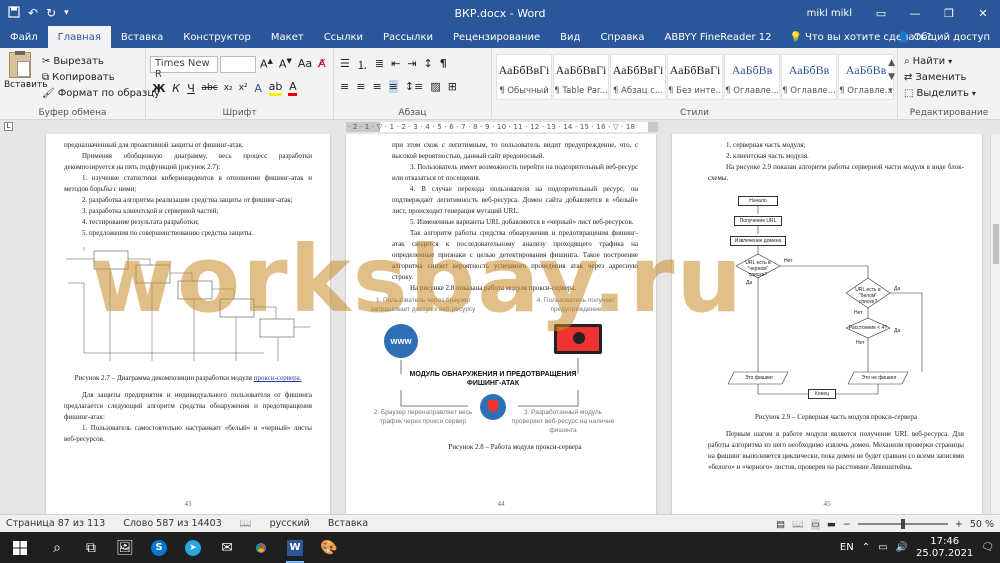 The image size is (1000, 563). I want to click on change-case-icon: Aa, so click(305, 64).